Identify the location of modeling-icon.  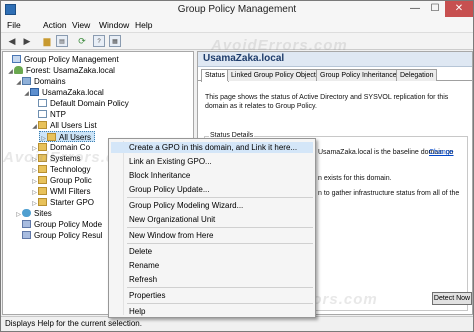
(26, 224).